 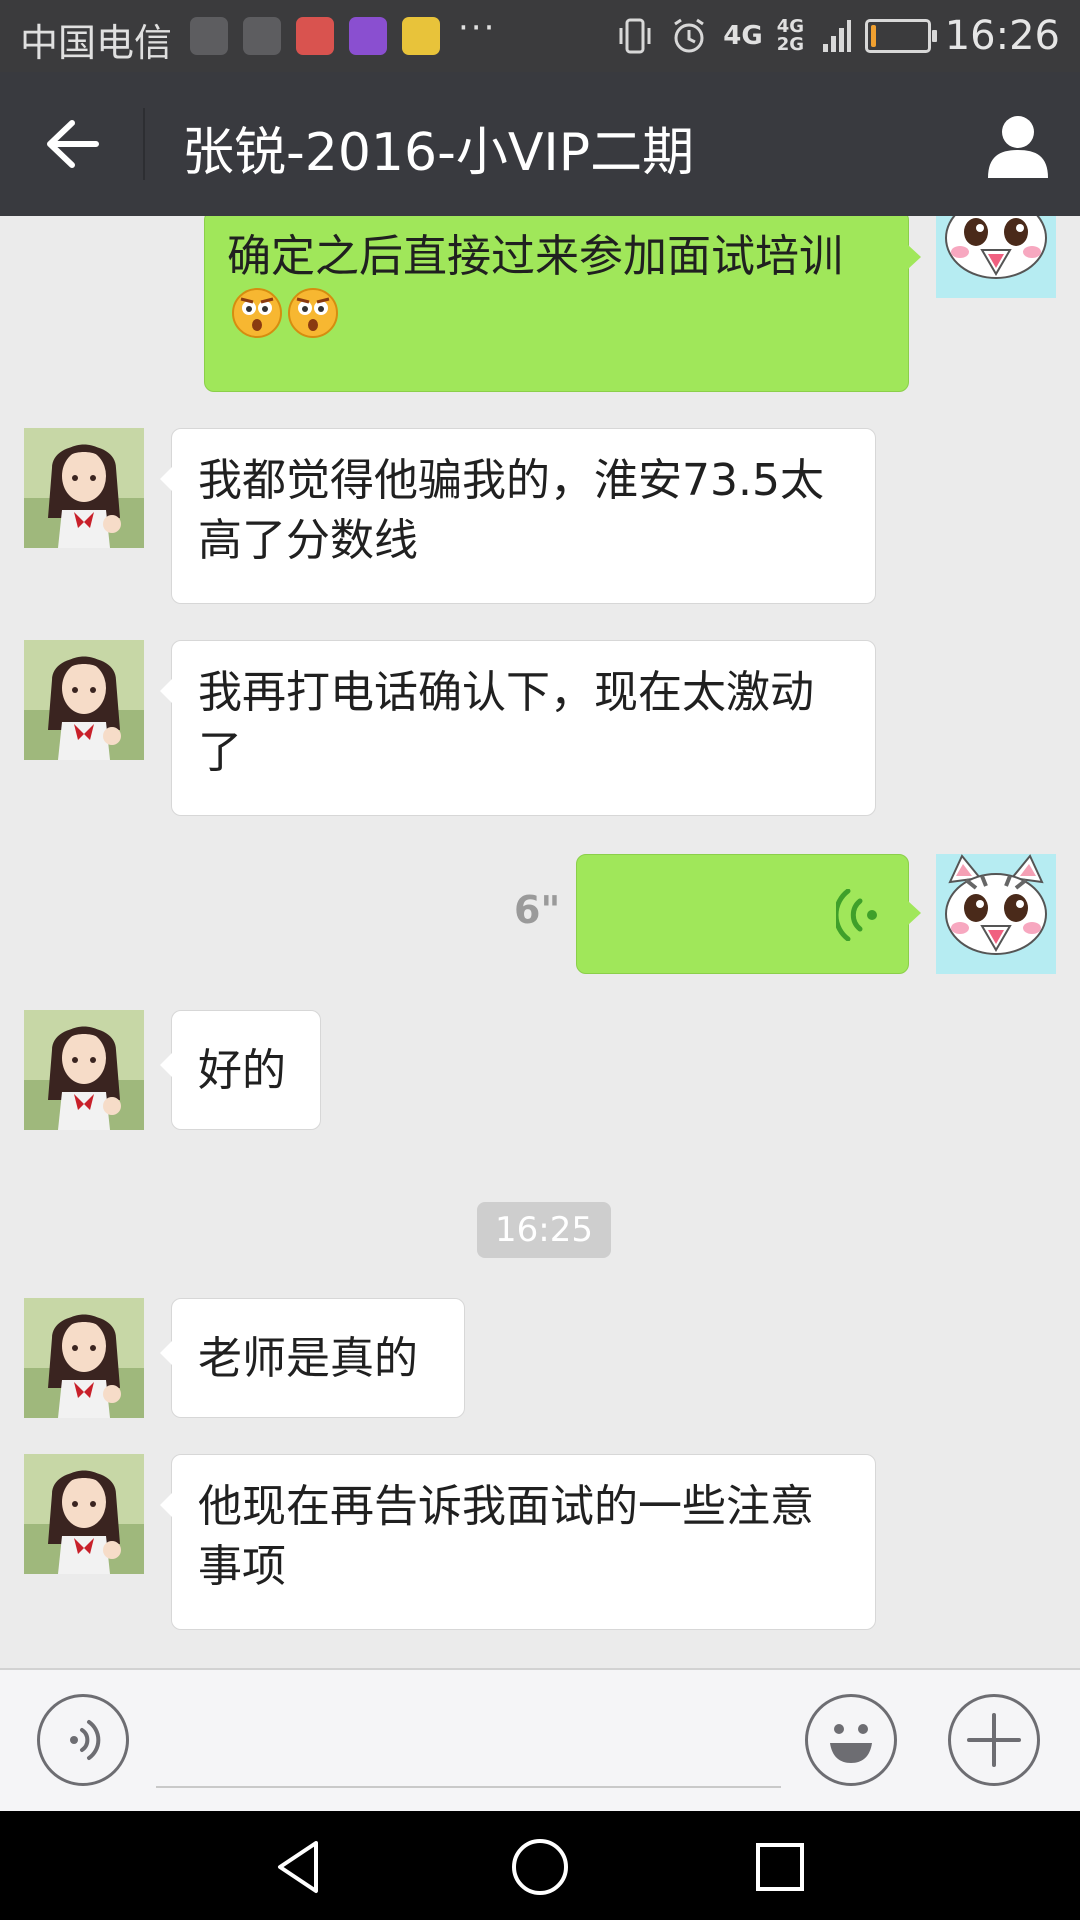 I want to click on received-text-bubble: 我再打电话确认下，现在太激动了, so click(x=518, y=728).